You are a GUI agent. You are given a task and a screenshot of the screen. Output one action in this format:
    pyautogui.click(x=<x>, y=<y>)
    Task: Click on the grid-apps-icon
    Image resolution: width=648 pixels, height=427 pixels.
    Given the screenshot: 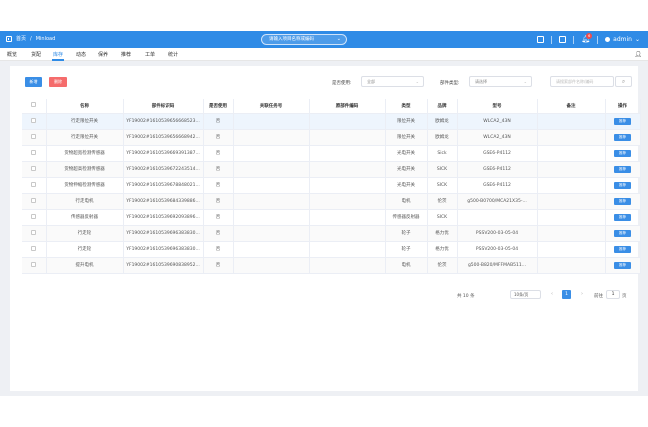 What is the action you would take?
    pyautogui.click(x=563, y=39)
    